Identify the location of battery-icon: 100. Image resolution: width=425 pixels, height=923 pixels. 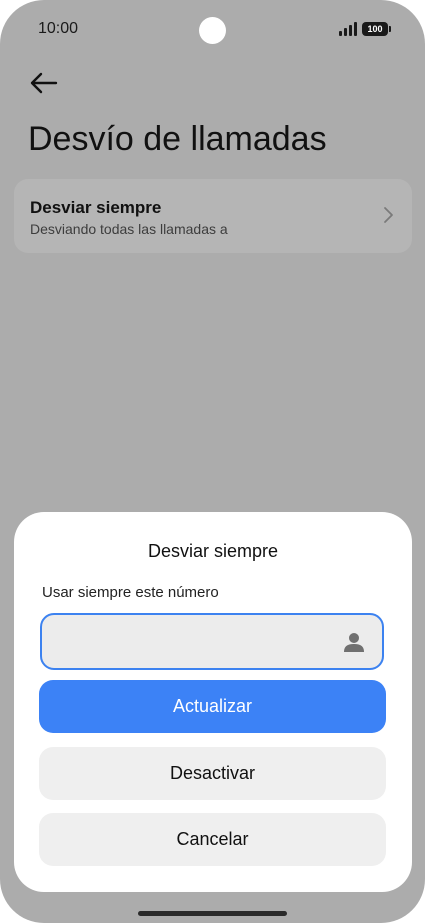
(376, 29).